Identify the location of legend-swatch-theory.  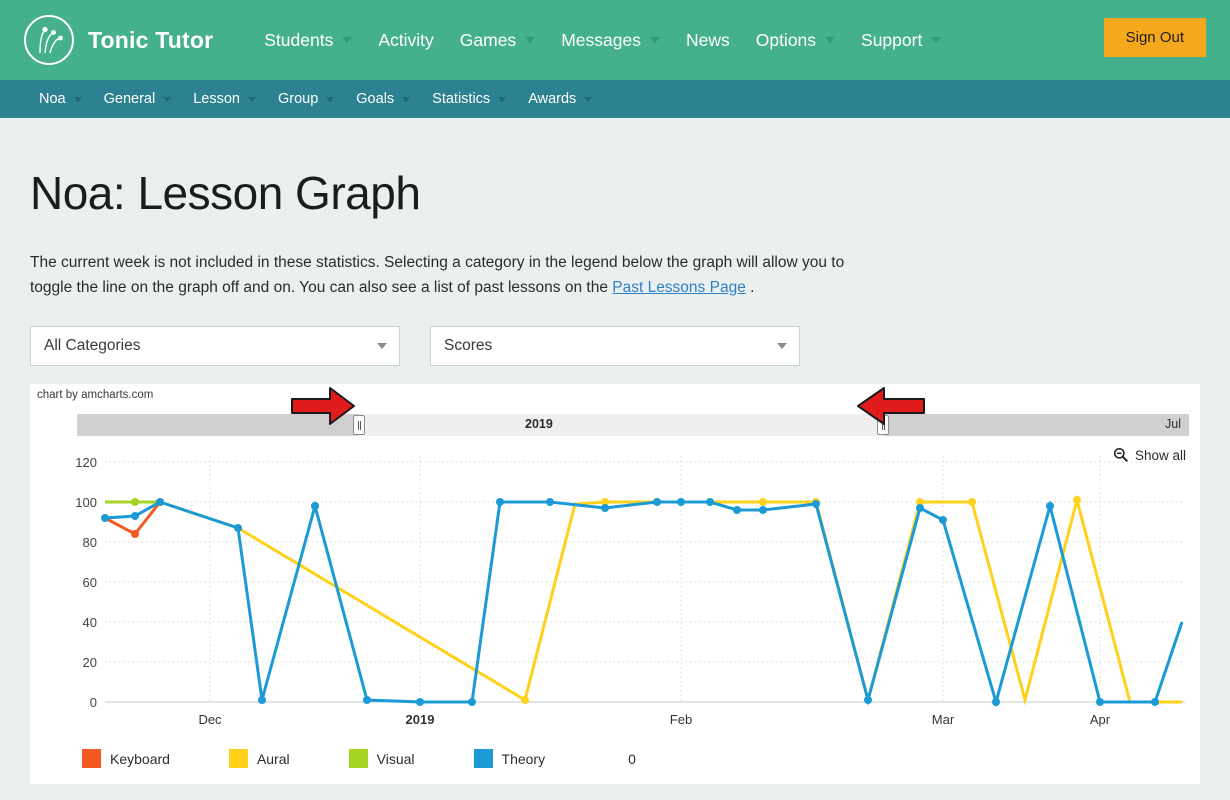
(483, 758).